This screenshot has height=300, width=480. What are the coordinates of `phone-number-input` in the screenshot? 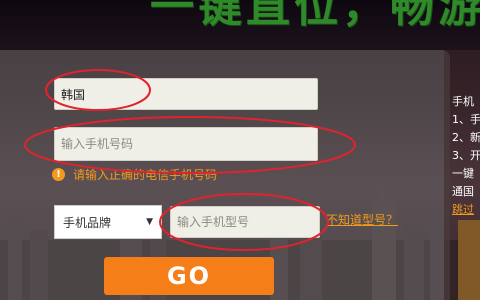 It's located at (189, 144).